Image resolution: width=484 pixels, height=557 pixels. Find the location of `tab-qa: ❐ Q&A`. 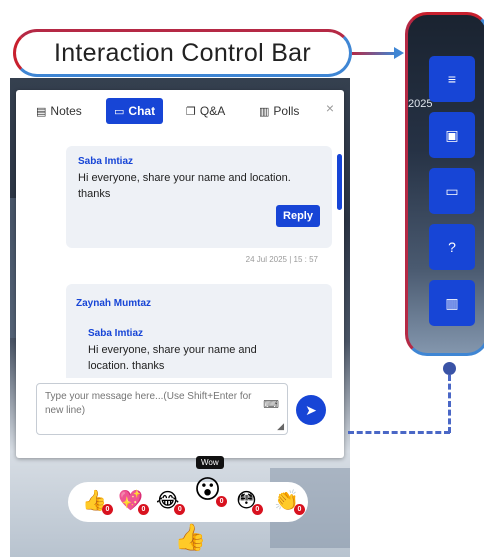

tab-qa: ❐ Q&A is located at coordinates (205, 111).